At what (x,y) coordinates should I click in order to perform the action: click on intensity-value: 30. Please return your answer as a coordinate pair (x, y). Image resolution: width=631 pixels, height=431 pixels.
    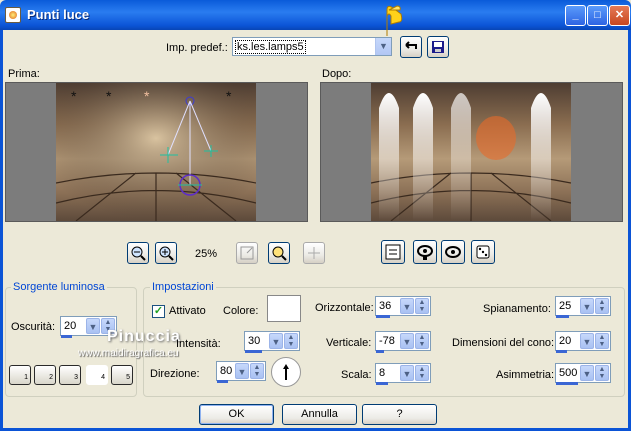
    Looking at the image, I should click on (254, 341).